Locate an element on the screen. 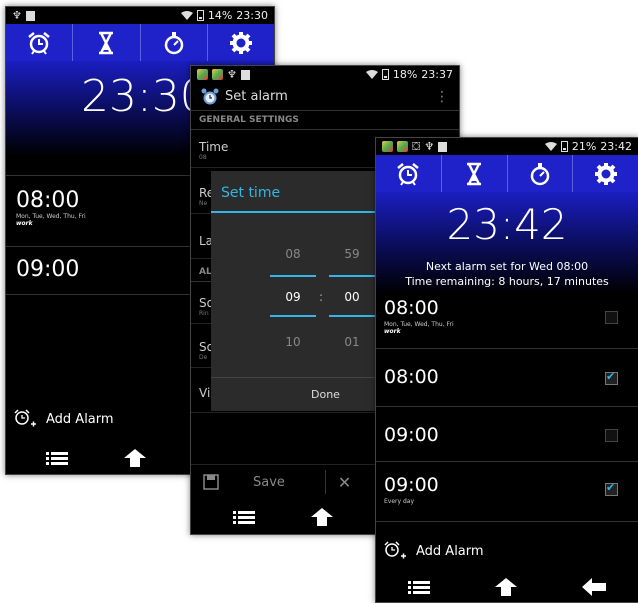 The width and height of the screenshot is (638, 603). status-time: 23:42 is located at coordinates (616, 146).